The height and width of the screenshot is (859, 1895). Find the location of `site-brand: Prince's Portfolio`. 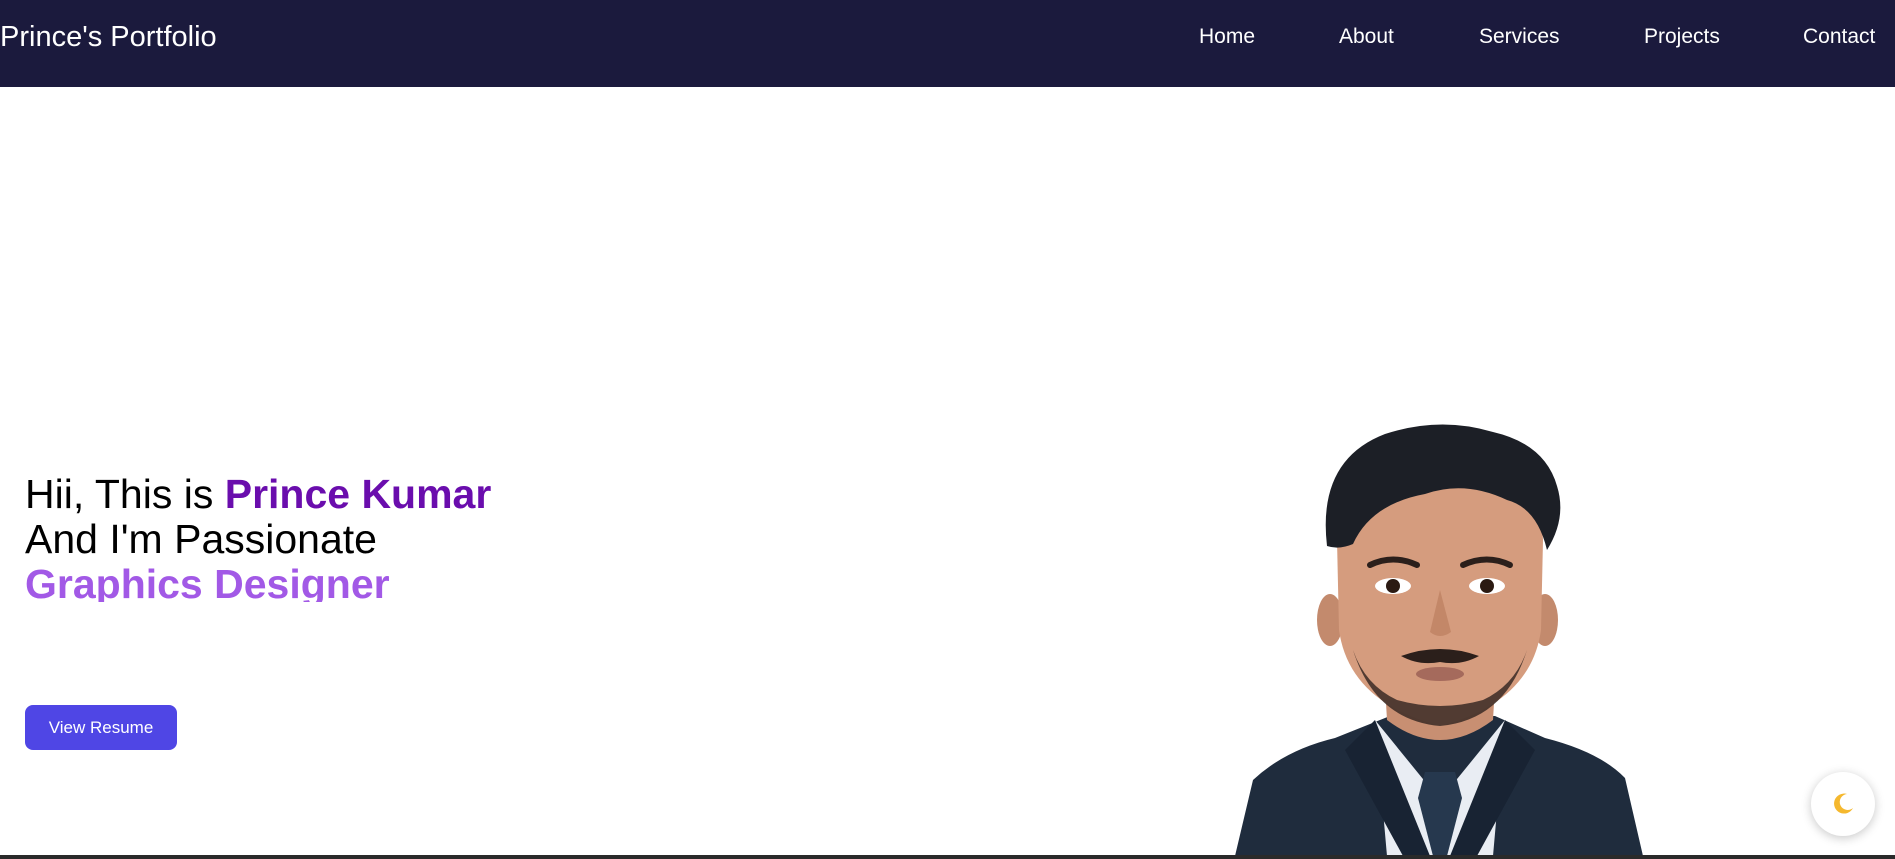

site-brand: Prince's Portfolio is located at coordinates (108, 37).